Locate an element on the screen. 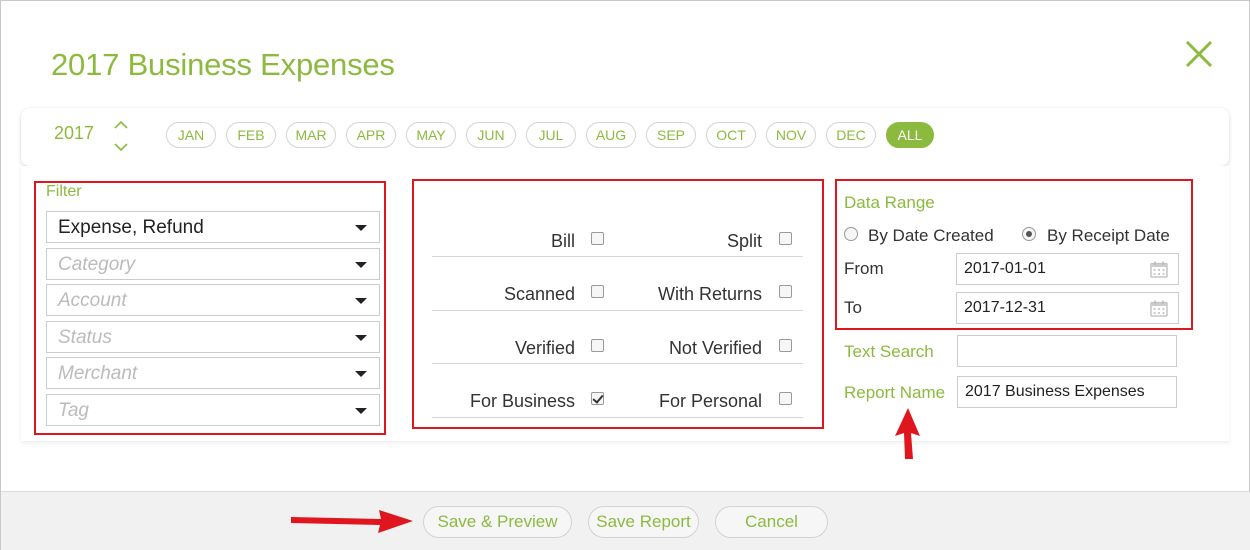  tag-select: Tag is located at coordinates (213, 410).